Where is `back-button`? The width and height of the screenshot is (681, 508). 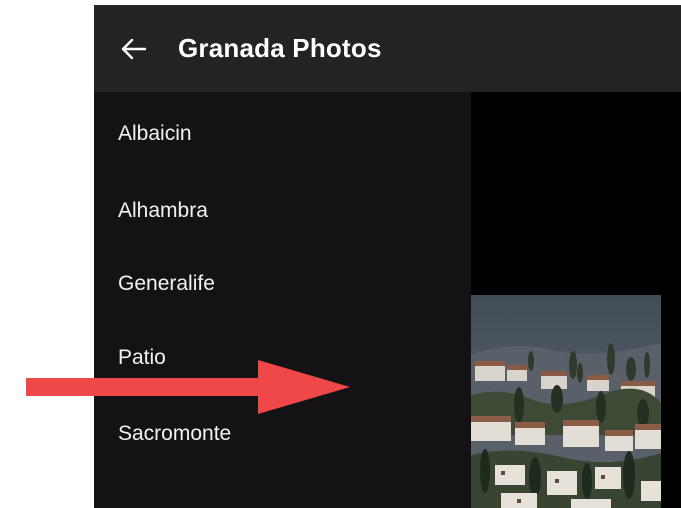
back-button is located at coordinates (134, 49).